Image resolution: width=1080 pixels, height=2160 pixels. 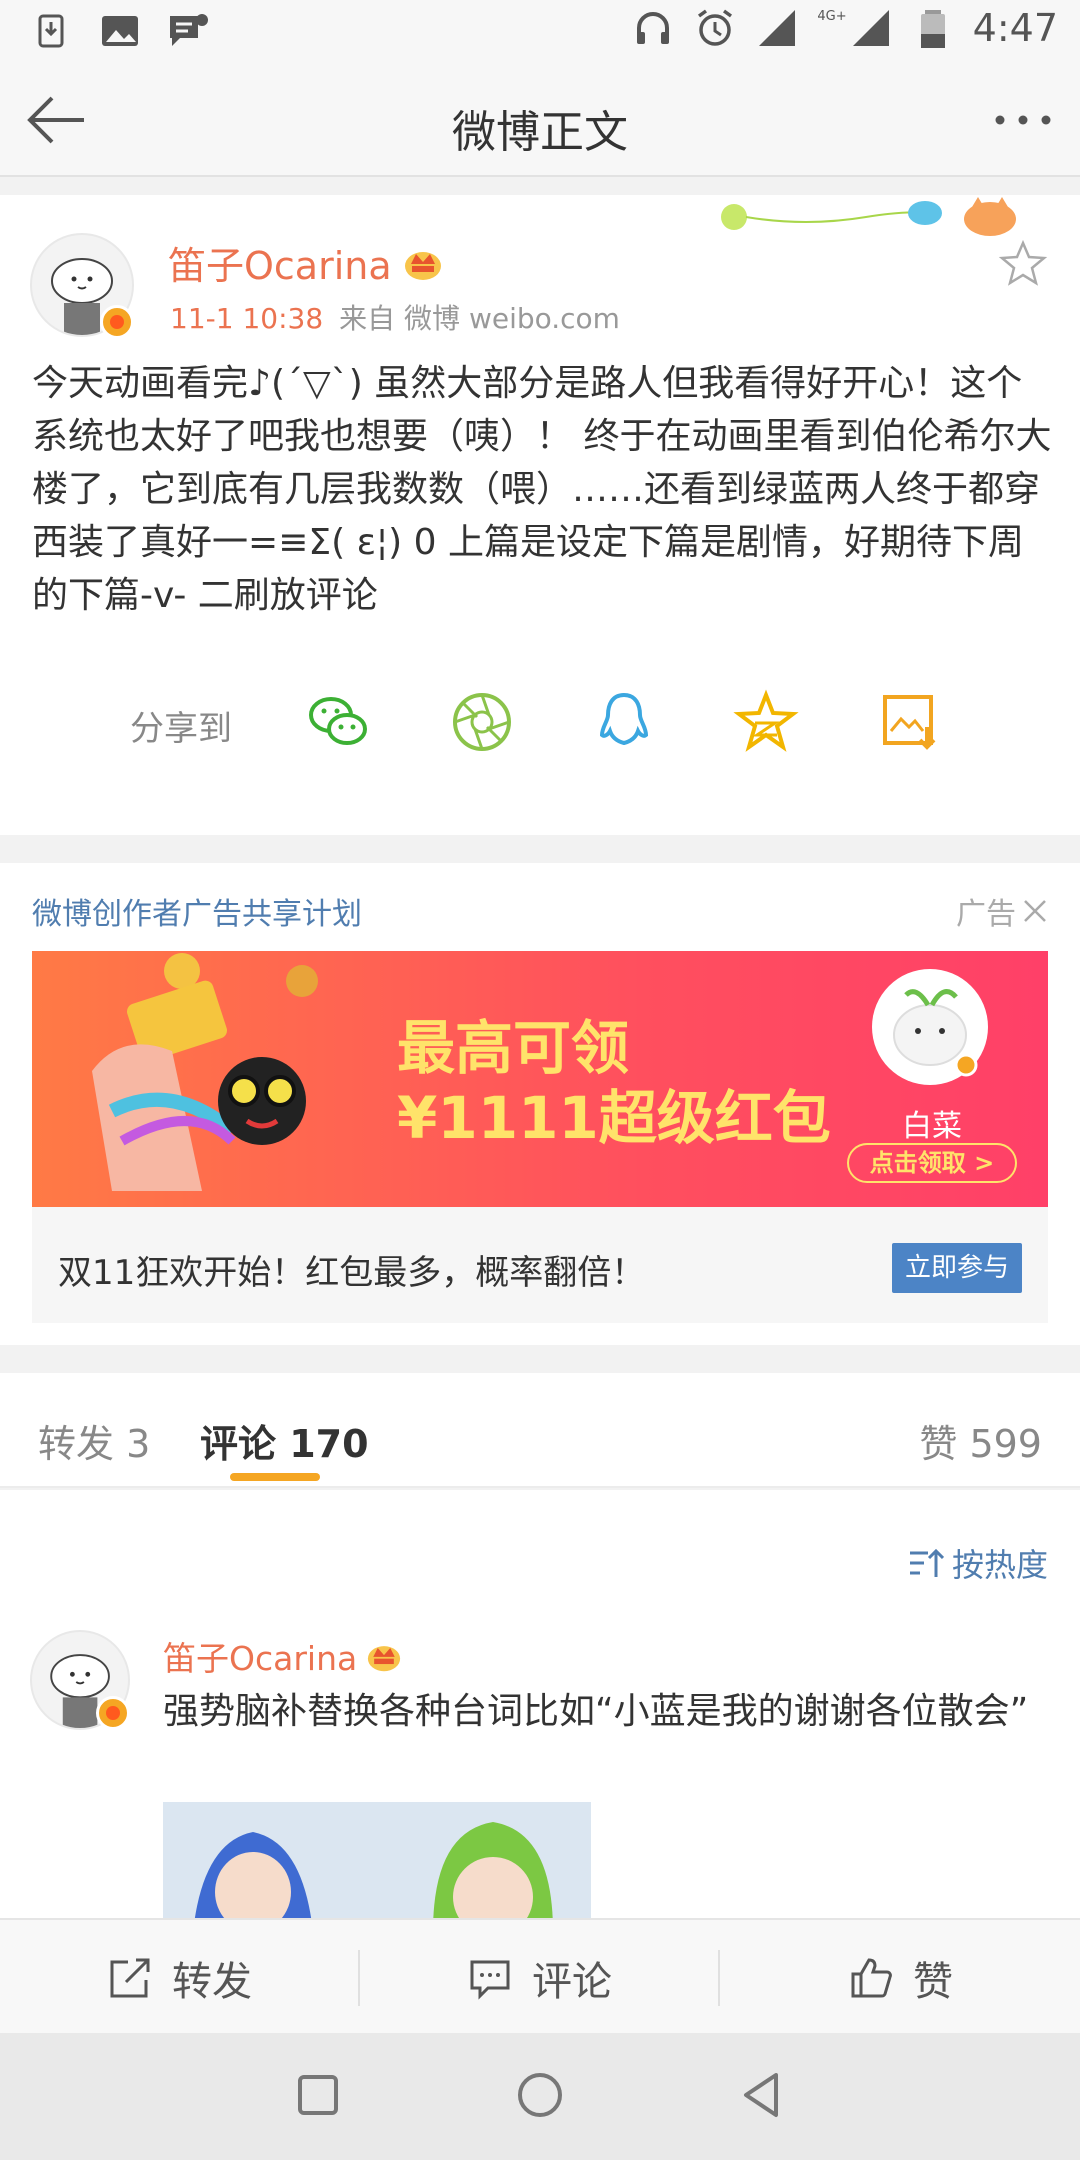 I want to click on ad-program-title: 微博创作者广告共享计划, so click(x=197, y=911).